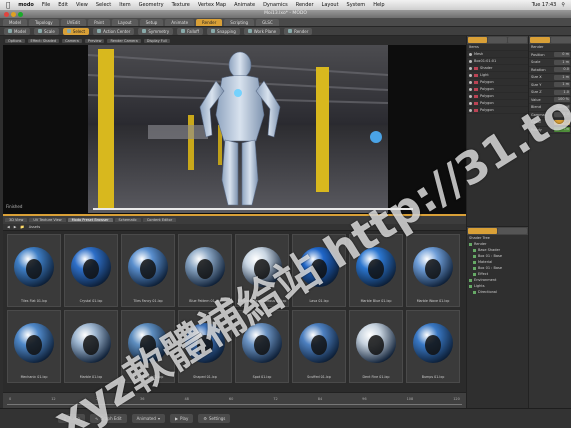  Describe the element at coordinates (159, 220) in the screenshot. I see `tab-content-editor: Content Editor` at that location.